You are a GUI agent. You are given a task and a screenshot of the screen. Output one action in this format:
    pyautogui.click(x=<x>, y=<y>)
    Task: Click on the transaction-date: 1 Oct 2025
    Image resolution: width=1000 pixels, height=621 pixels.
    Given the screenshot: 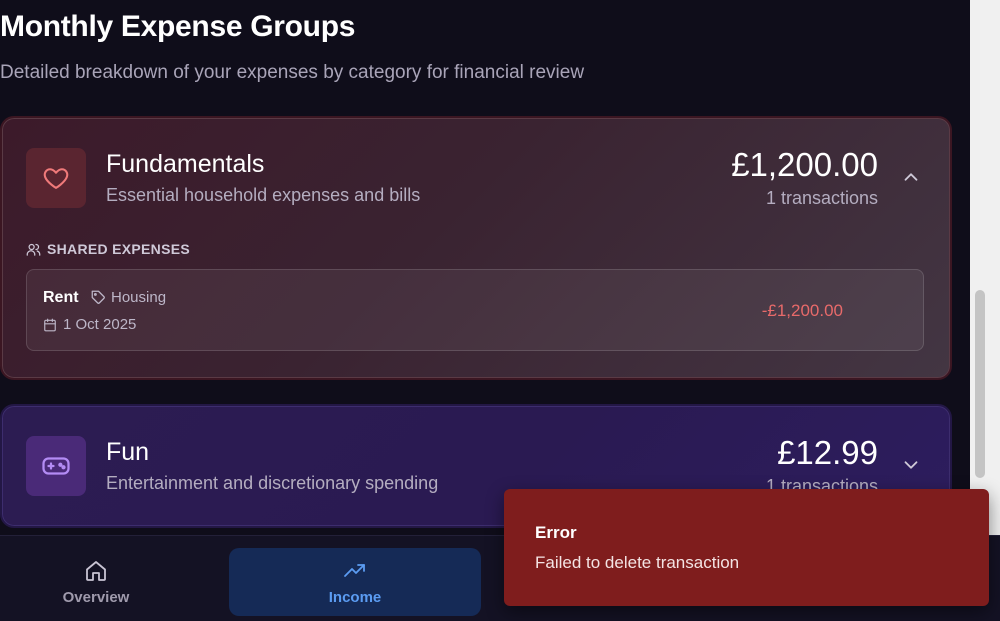 What is the action you would take?
    pyautogui.click(x=89, y=324)
    